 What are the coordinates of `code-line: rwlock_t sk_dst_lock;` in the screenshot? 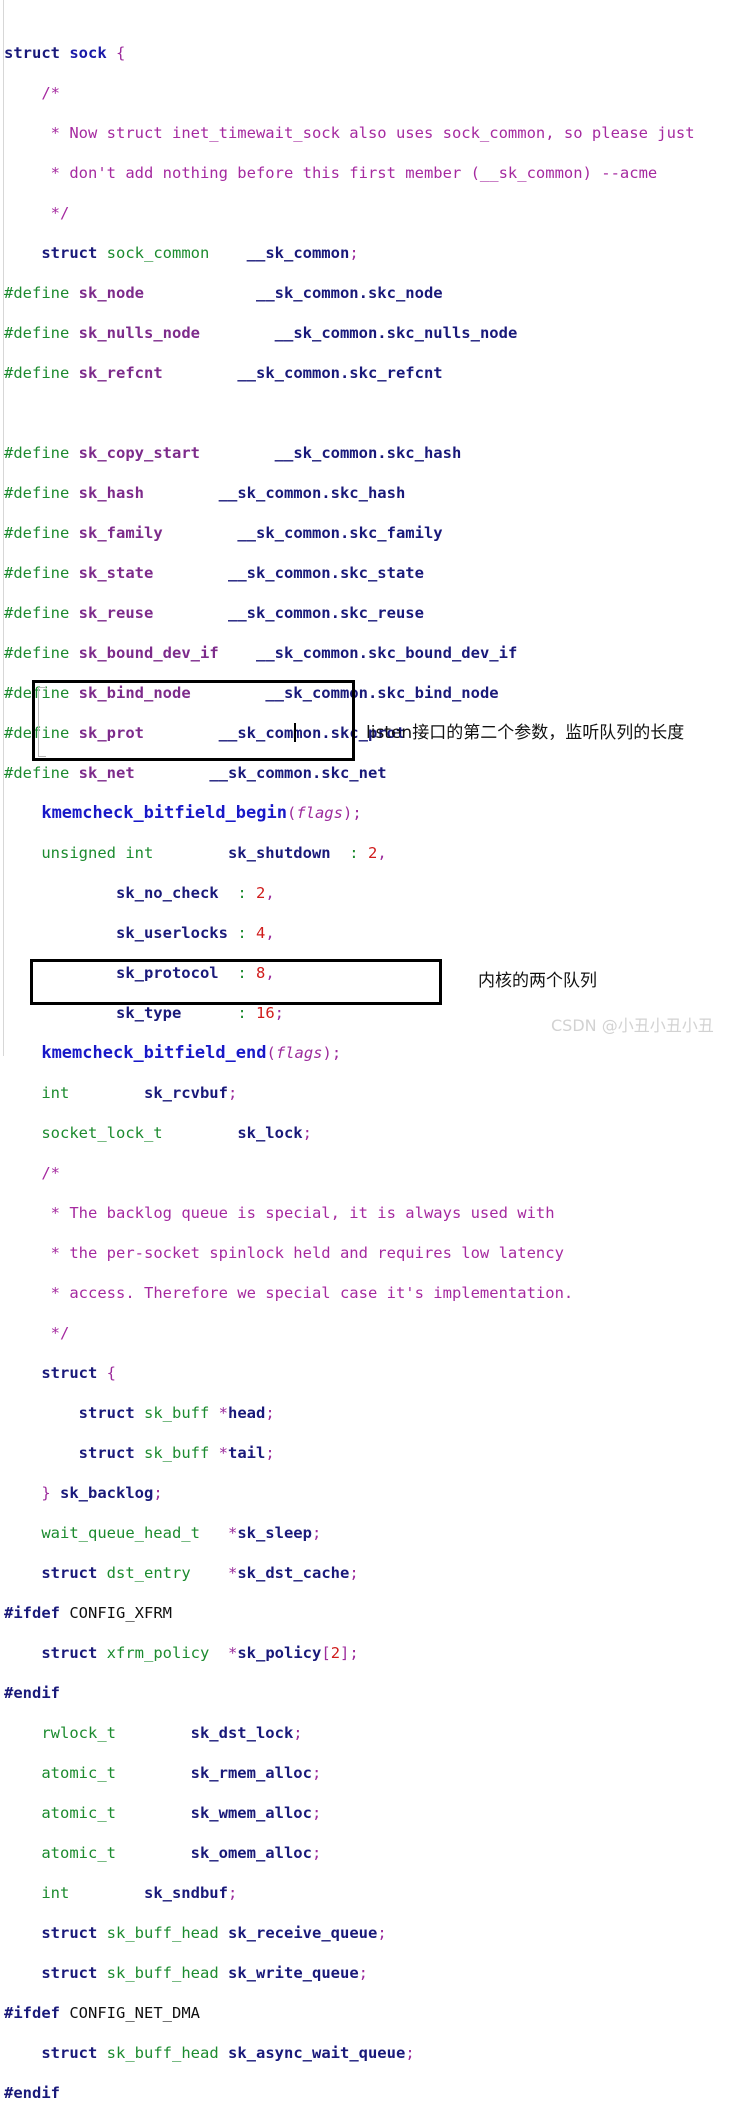 It's located at (379, 1733).